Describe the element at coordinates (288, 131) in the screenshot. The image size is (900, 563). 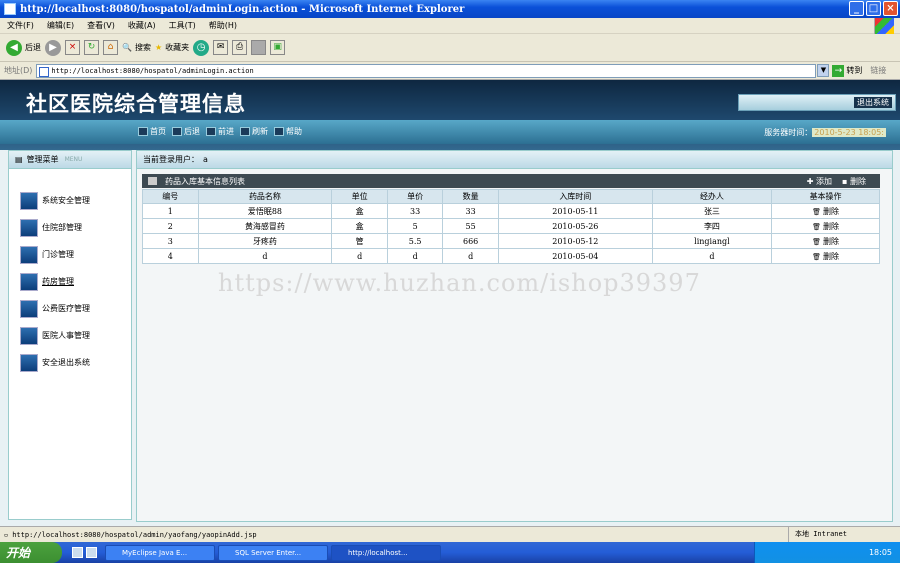
I see `nav-help: 帮助` at that location.